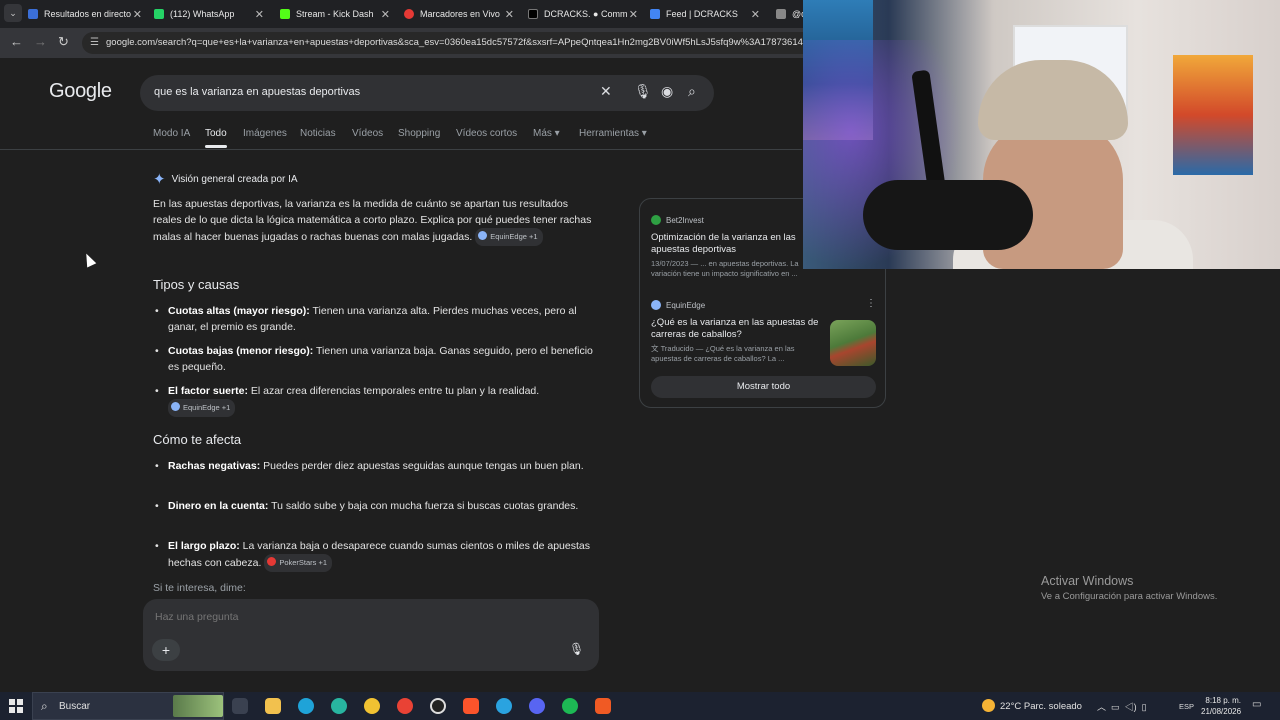  I want to click on tab-search-button: ⌄, so click(13, 13).